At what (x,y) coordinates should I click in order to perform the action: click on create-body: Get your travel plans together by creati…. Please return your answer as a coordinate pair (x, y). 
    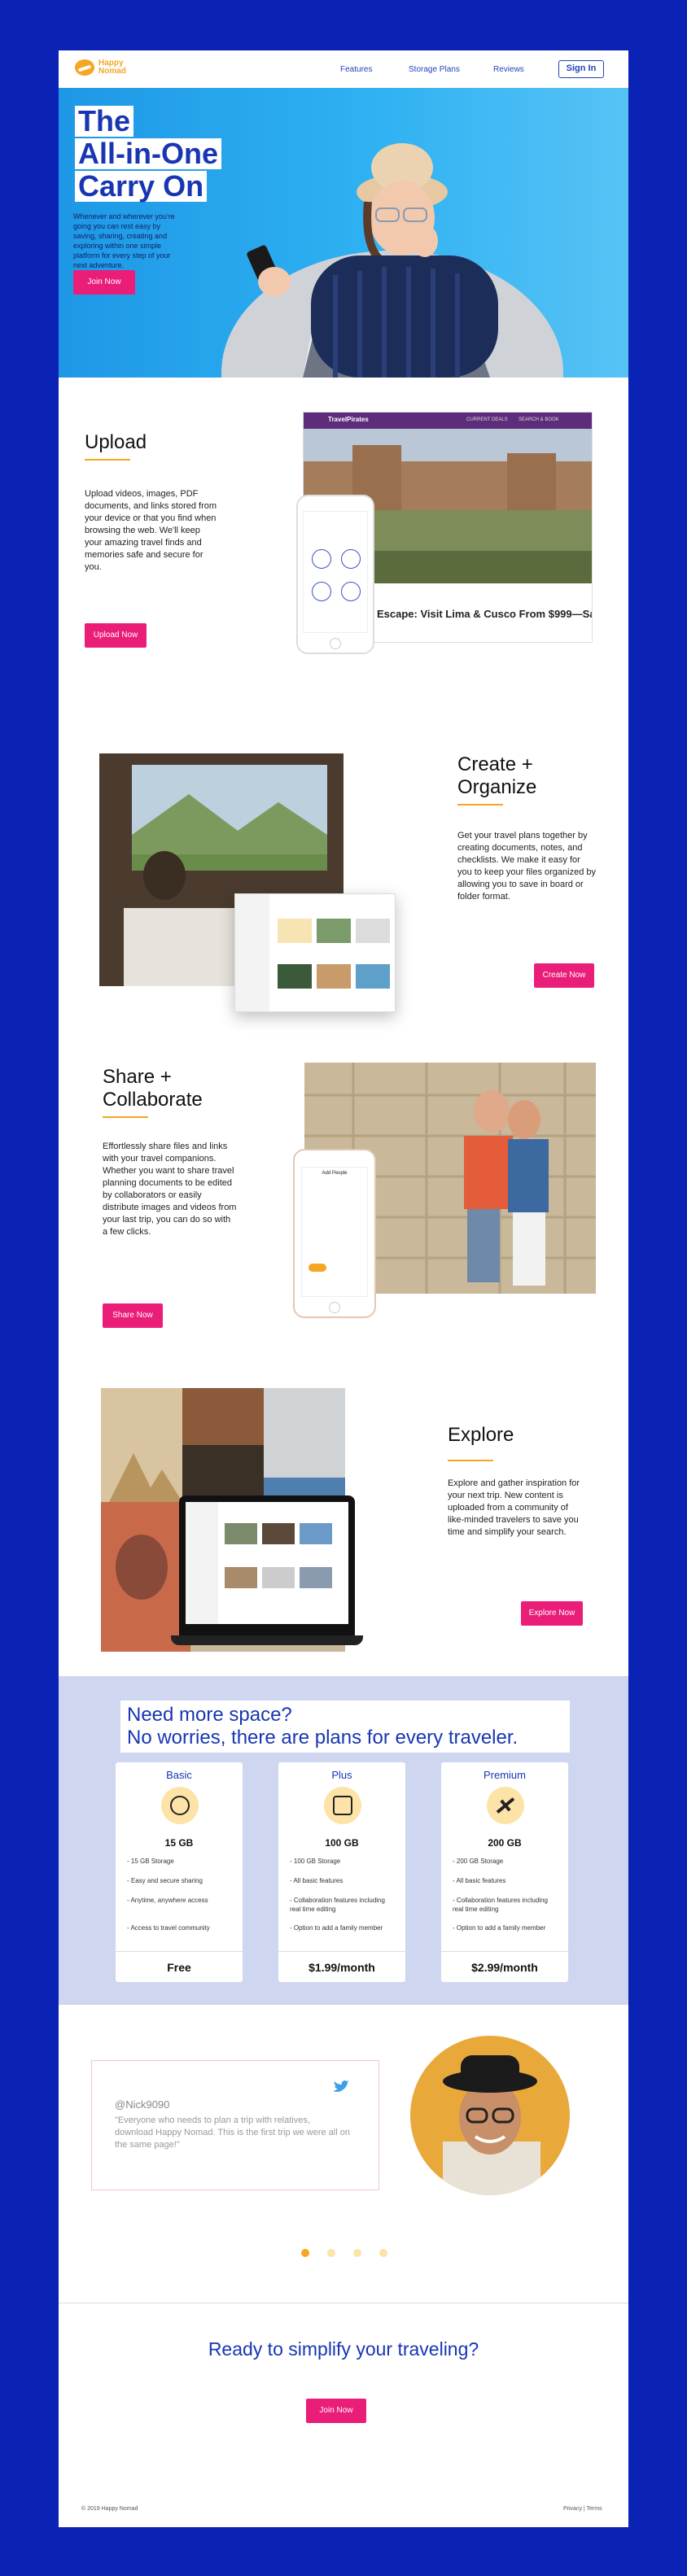
    Looking at the image, I should click on (526, 867).